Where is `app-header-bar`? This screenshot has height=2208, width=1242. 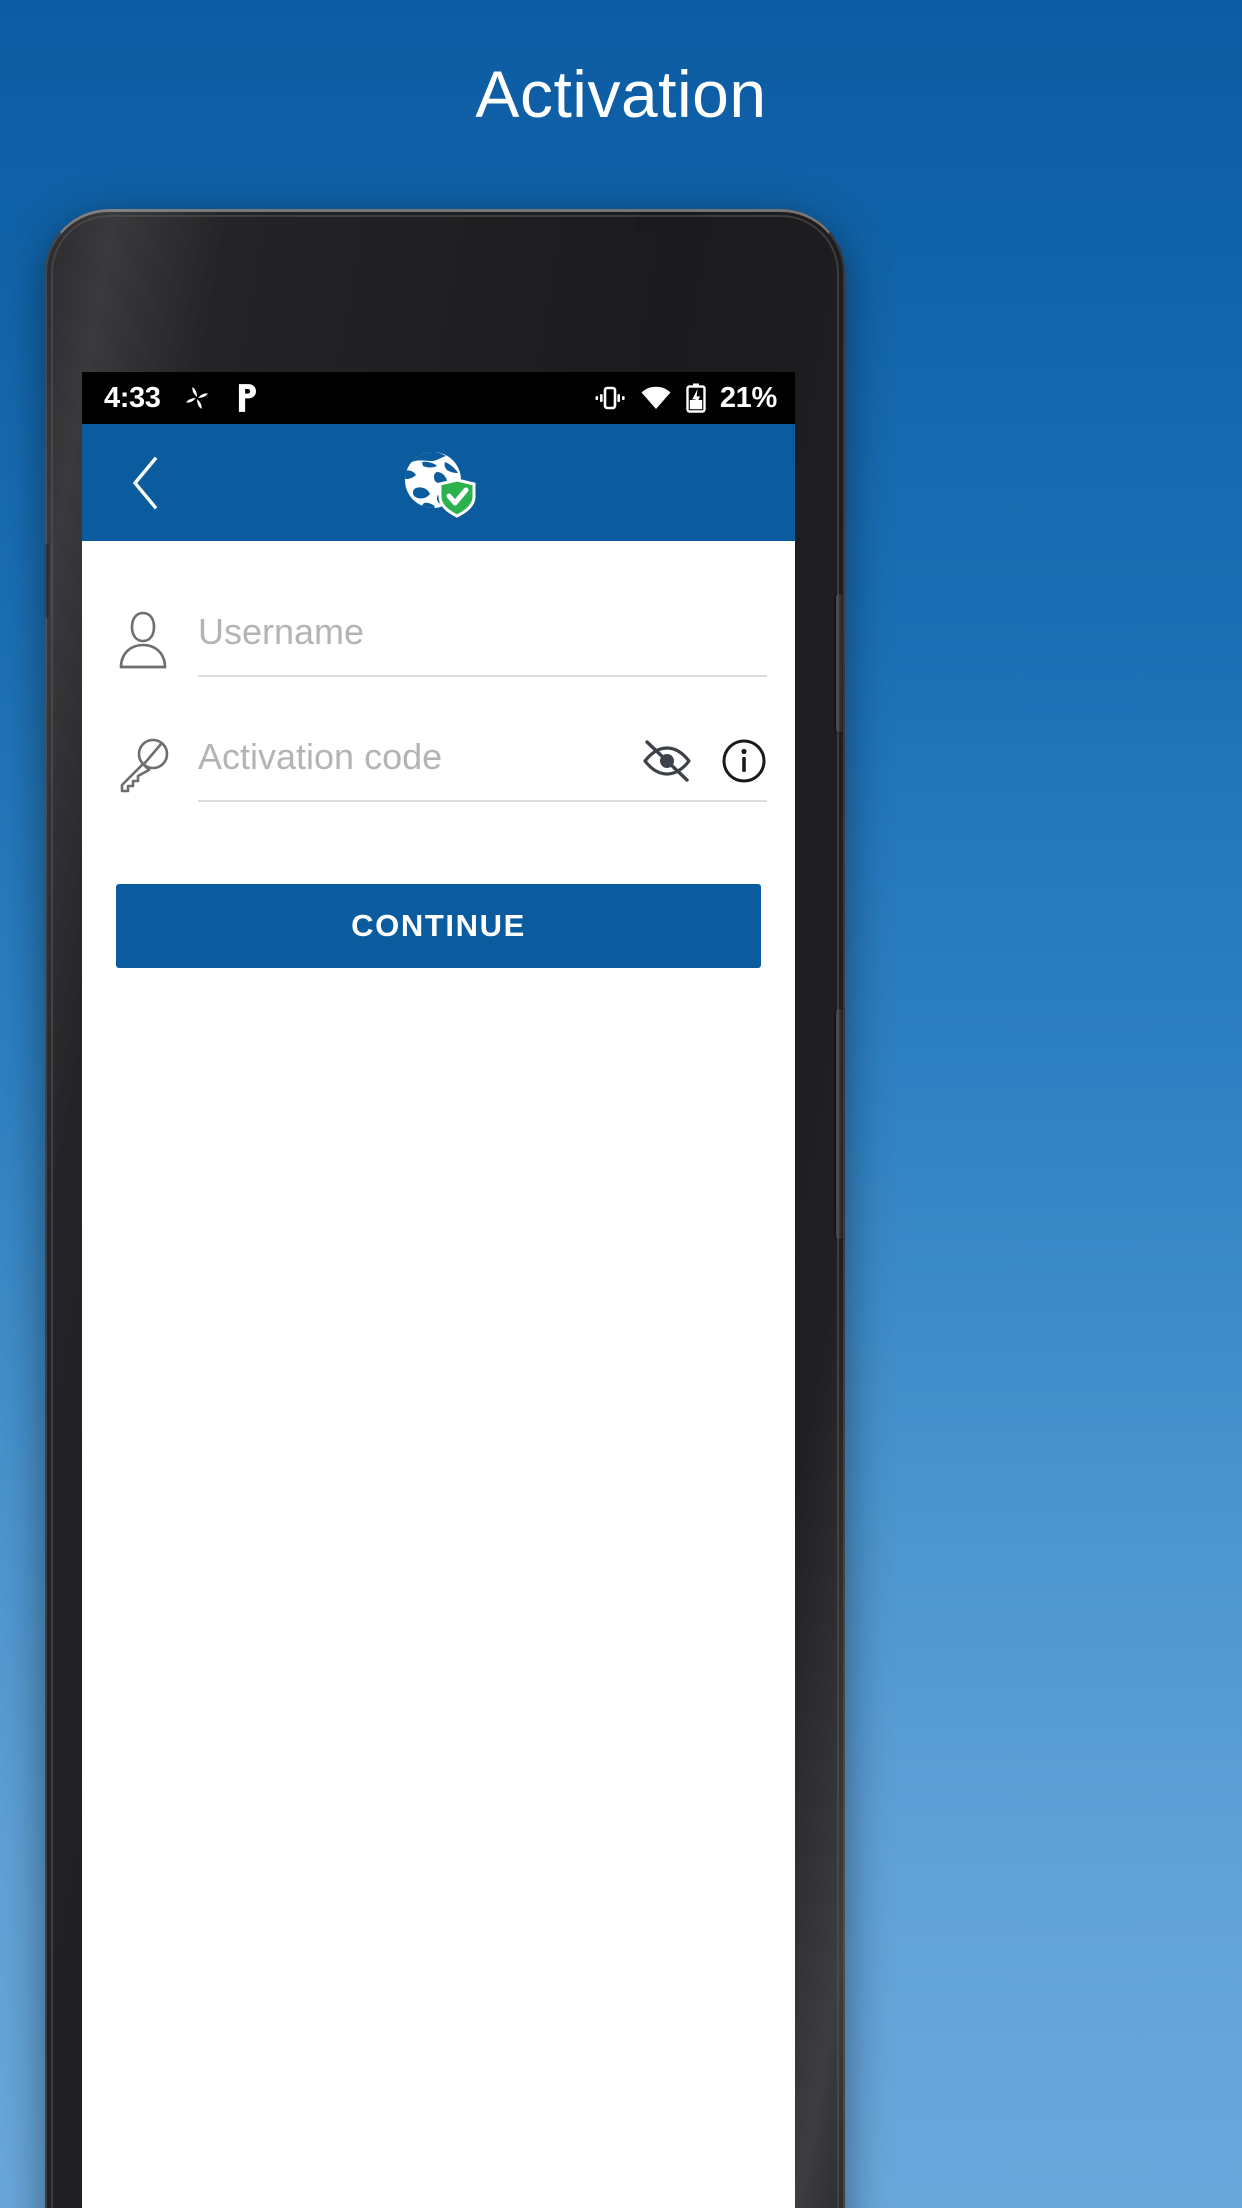
app-header-bar is located at coordinates (438, 482).